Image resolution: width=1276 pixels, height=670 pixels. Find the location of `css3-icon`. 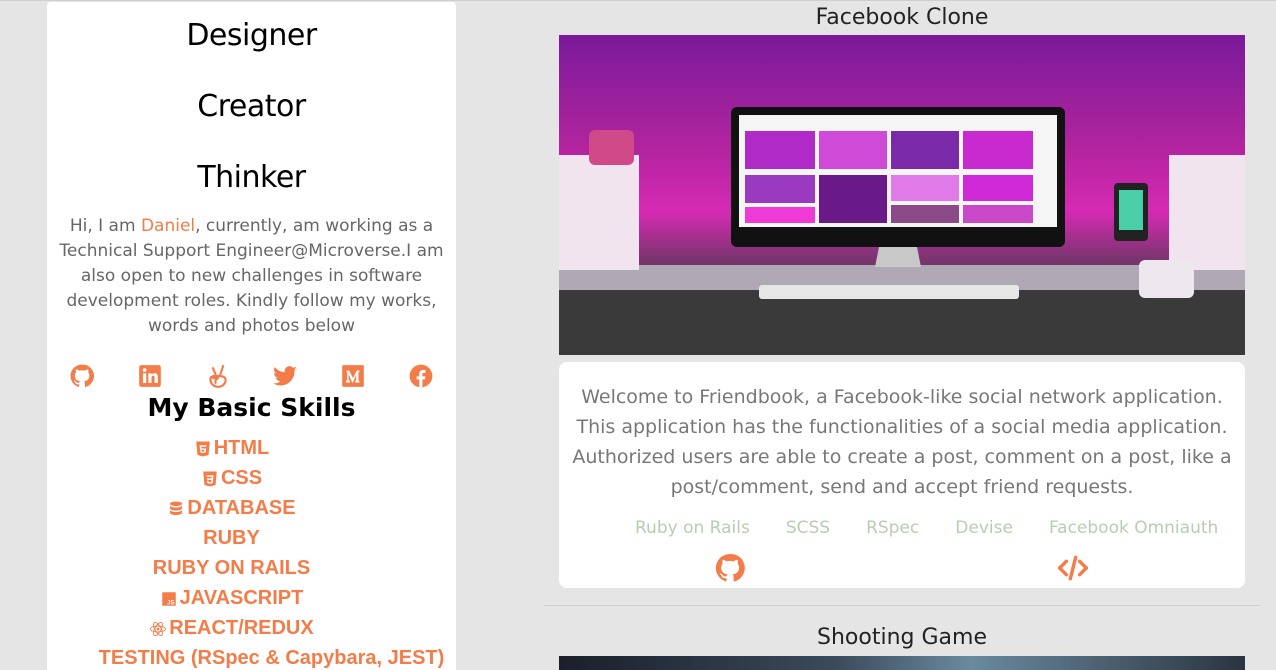

css3-icon is located at coordinates (210, 478).